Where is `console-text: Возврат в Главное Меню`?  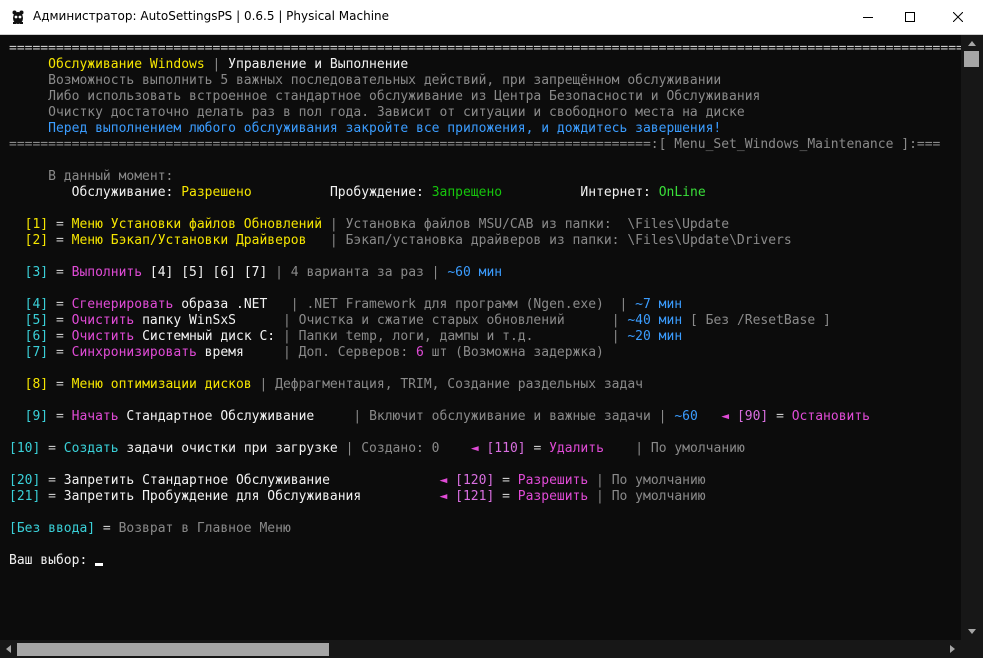 console-text: Возврат в Главное Меню is located at coordinates (204, 528).